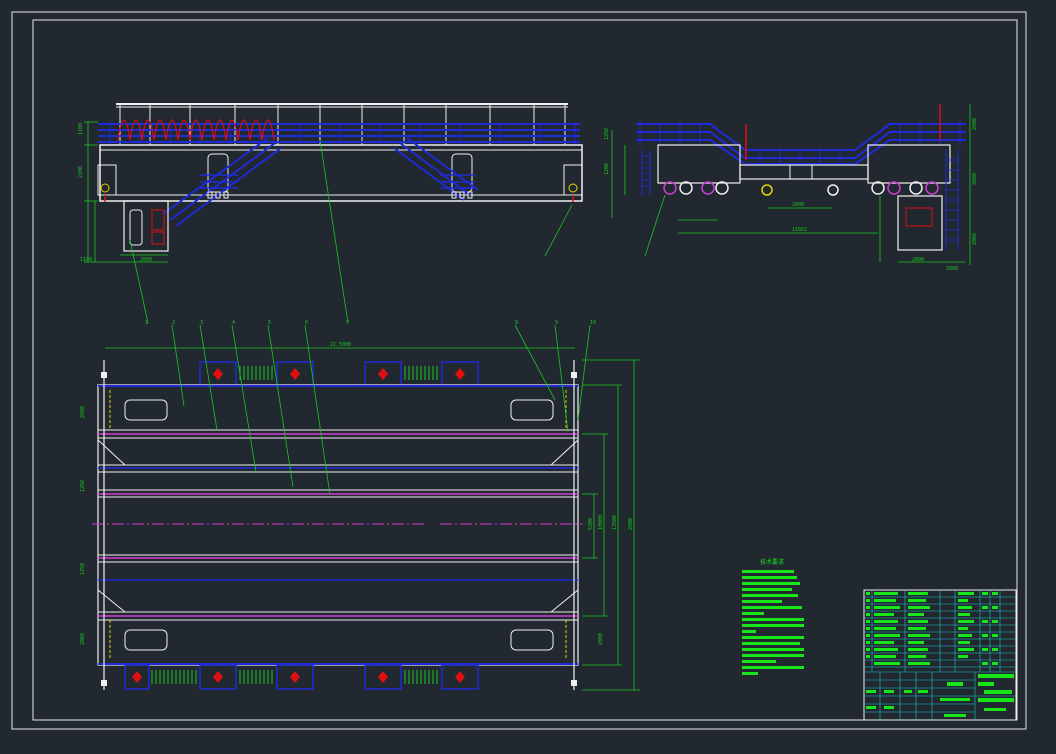 This screenshot has height=754, width=1056. Describe the element at coordinates (772, 562) in the screenshot. I see `notes-title: 技术要求` at that location.